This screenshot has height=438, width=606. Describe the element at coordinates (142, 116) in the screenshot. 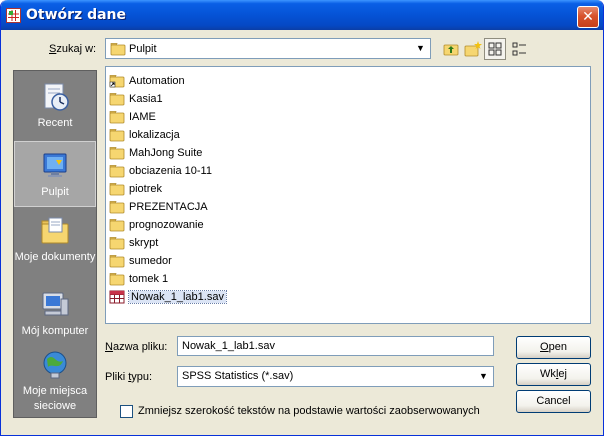

I see `file-name: IAME` at that location.